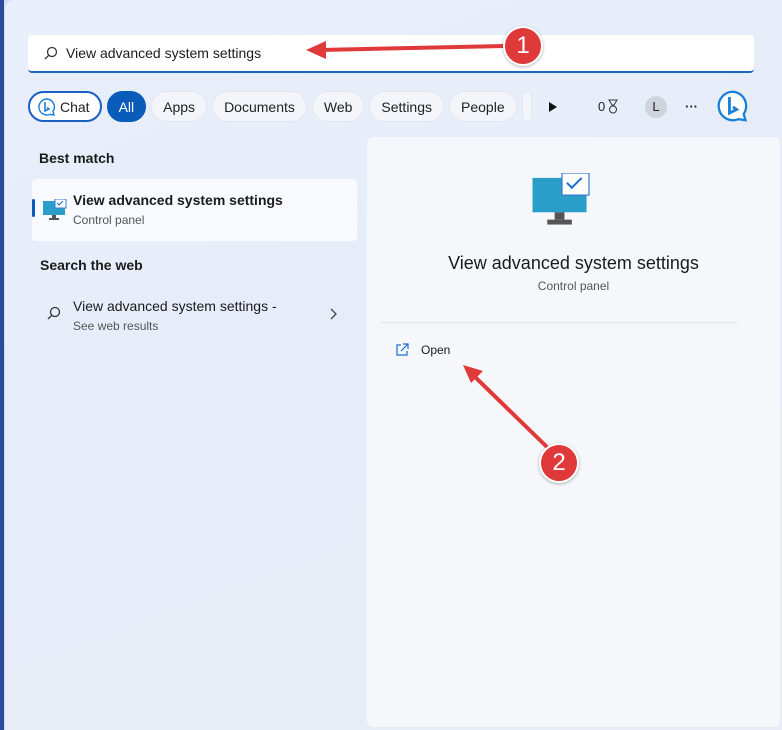  I want to click on best-match-title: View advanced system settings, so click(178, 200).